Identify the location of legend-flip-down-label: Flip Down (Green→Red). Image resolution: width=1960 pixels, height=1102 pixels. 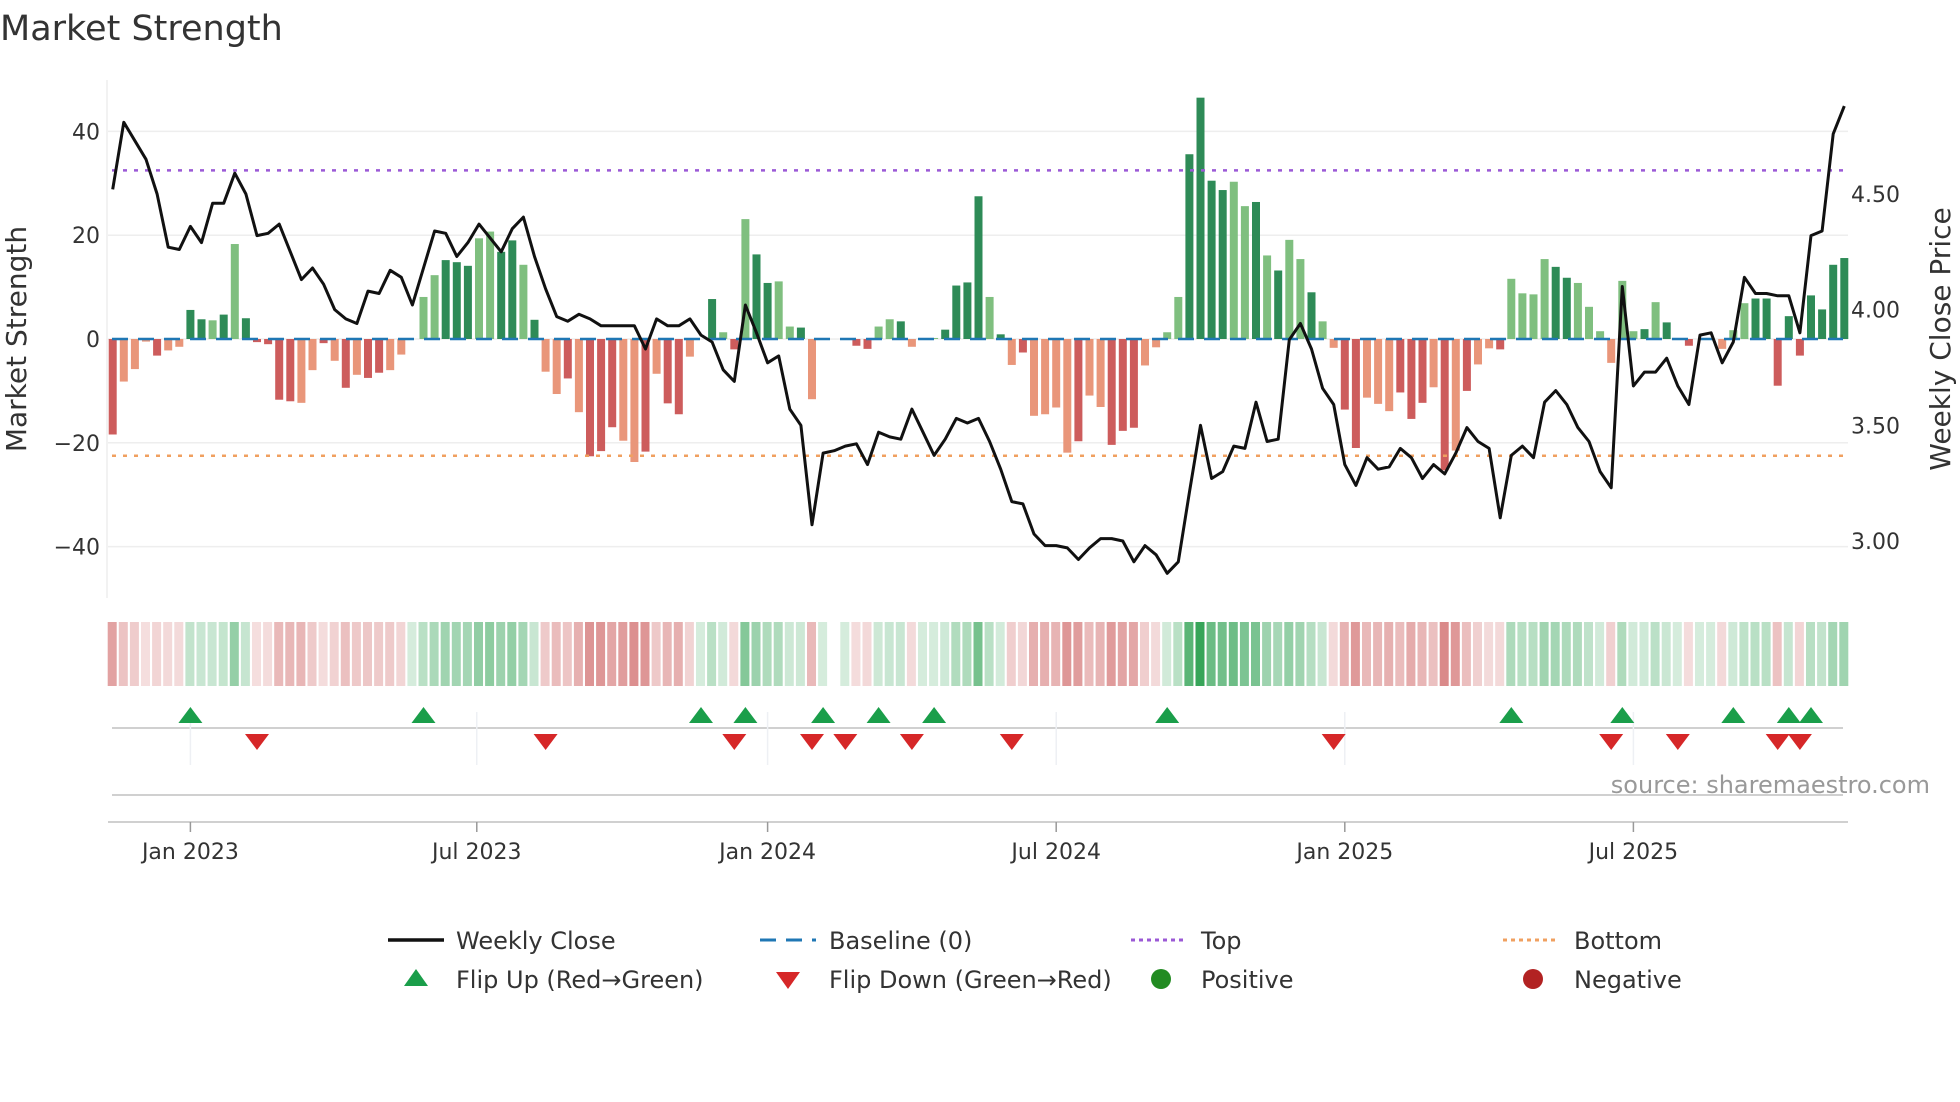
(970, 980).